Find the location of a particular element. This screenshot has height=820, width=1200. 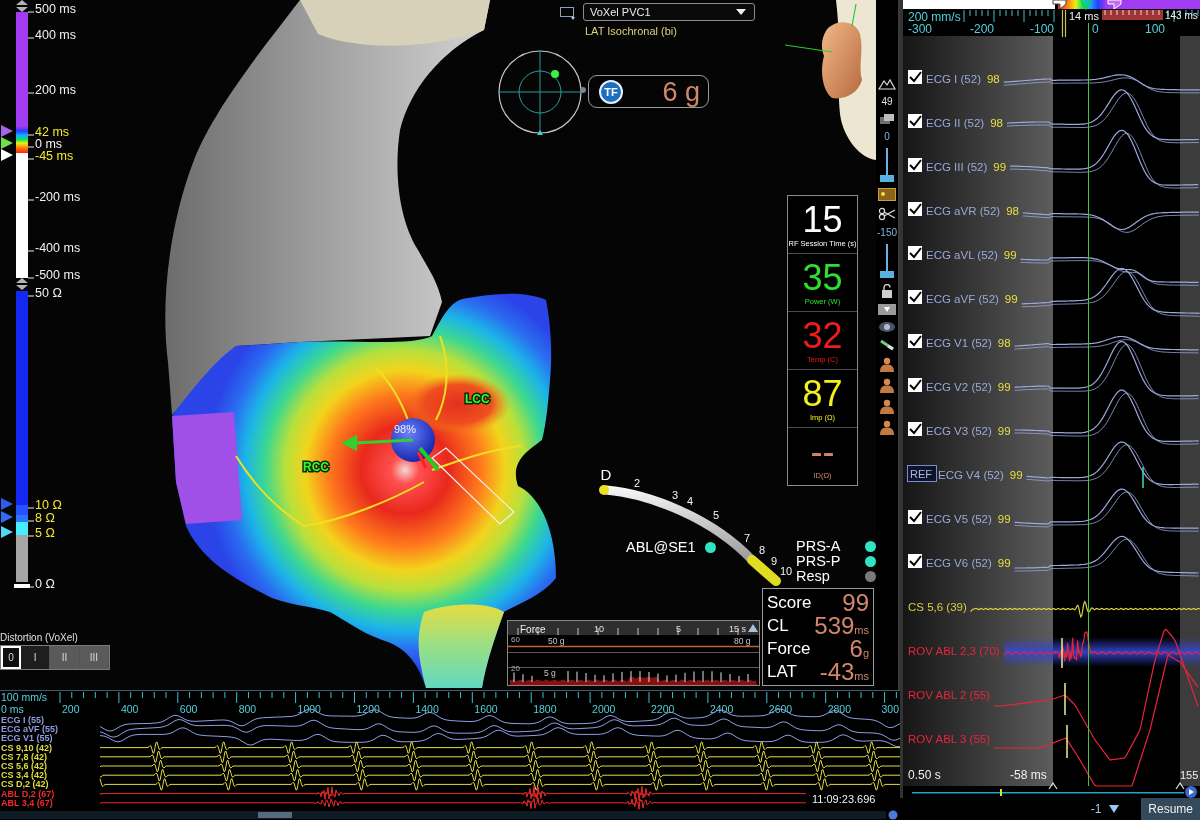

time-label: 2600 is located at coordinates (780, 709).